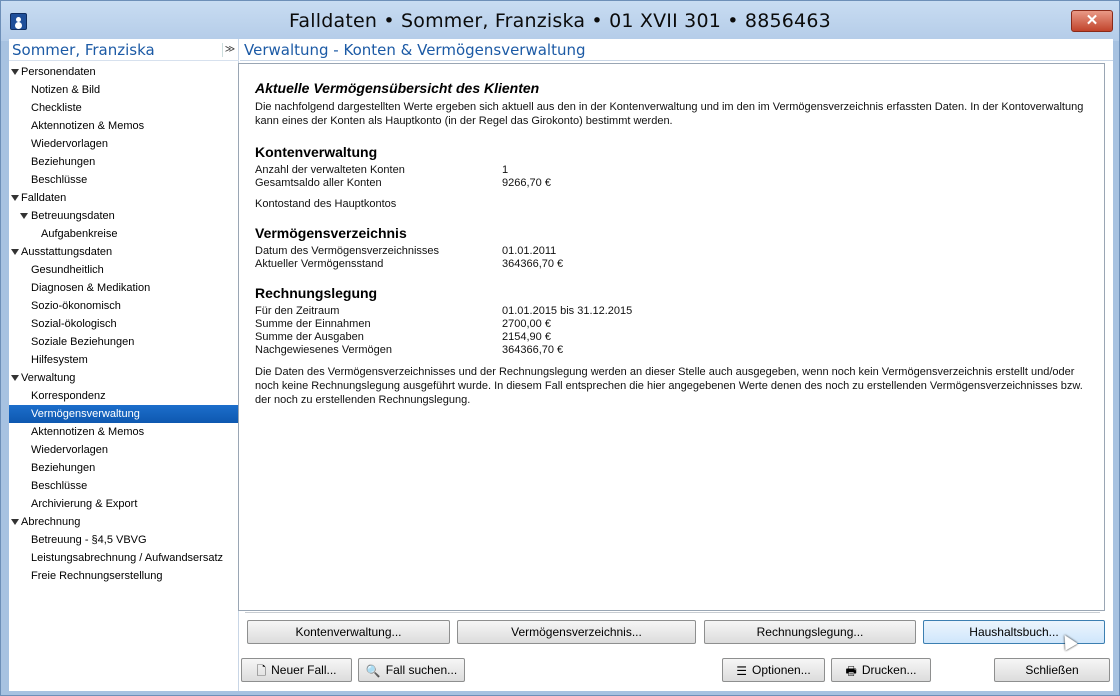  I want to click on sidebar-item-korrespondenz: Korrespondenz, so click(124, 396).